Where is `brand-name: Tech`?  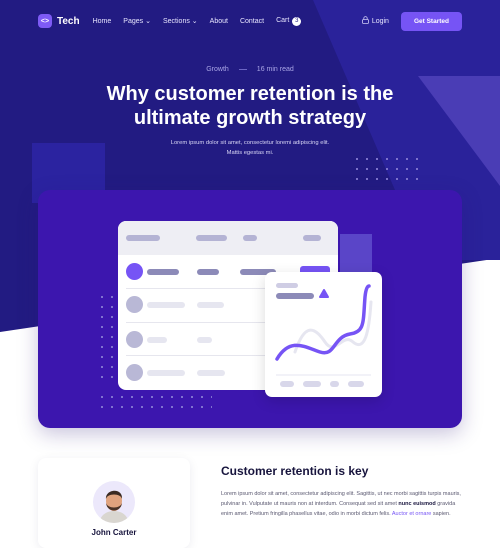 brand-name: Tech is located at coordinates (68, 21).